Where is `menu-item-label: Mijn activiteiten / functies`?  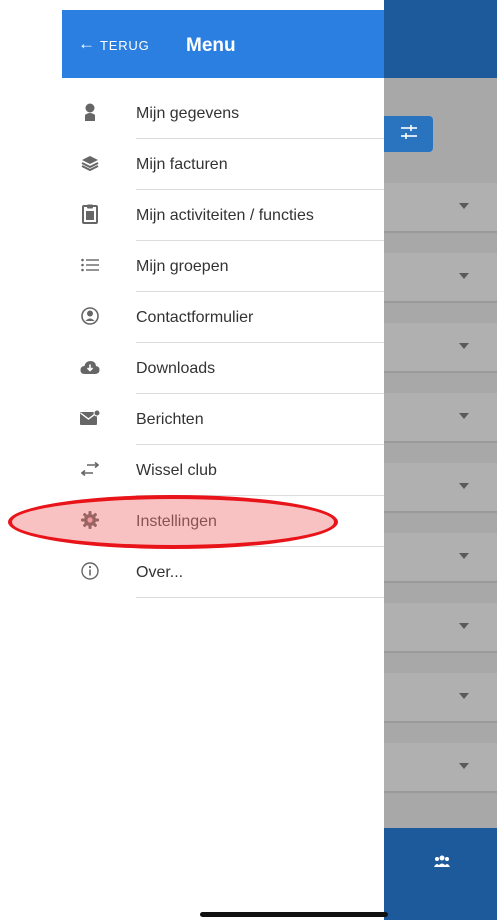
menu-item-label: Mijn activiteiten / functies is located at coordinates (225, 215).